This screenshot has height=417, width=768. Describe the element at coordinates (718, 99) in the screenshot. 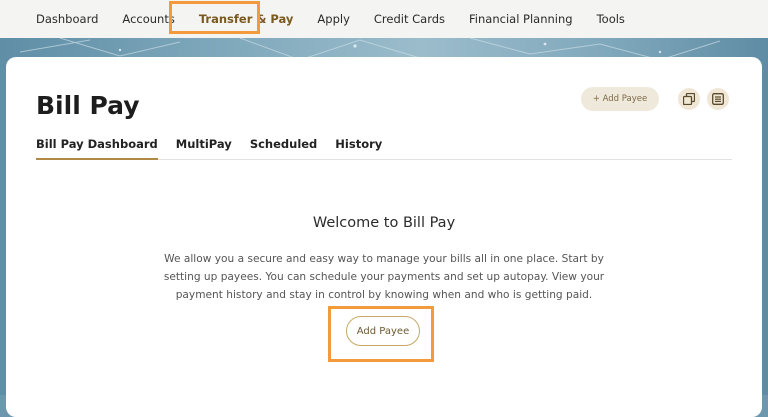

I see `list-icon` at that location.